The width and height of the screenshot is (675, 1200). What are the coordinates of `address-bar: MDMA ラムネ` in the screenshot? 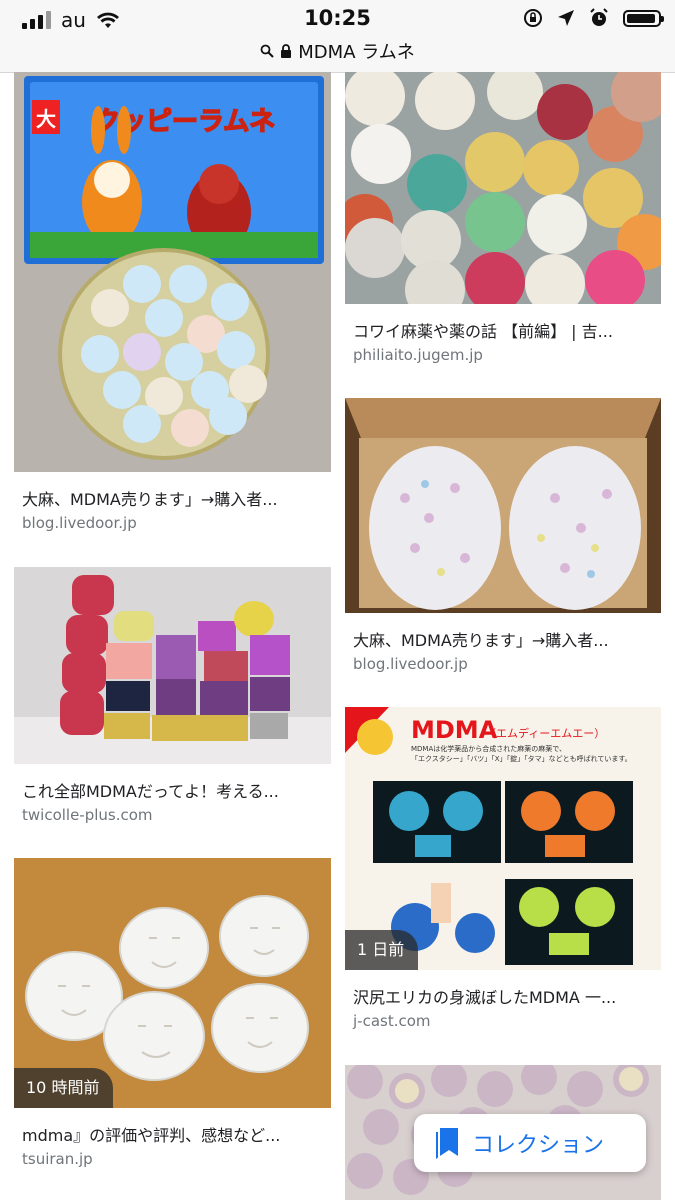 It's located at (337, 51).